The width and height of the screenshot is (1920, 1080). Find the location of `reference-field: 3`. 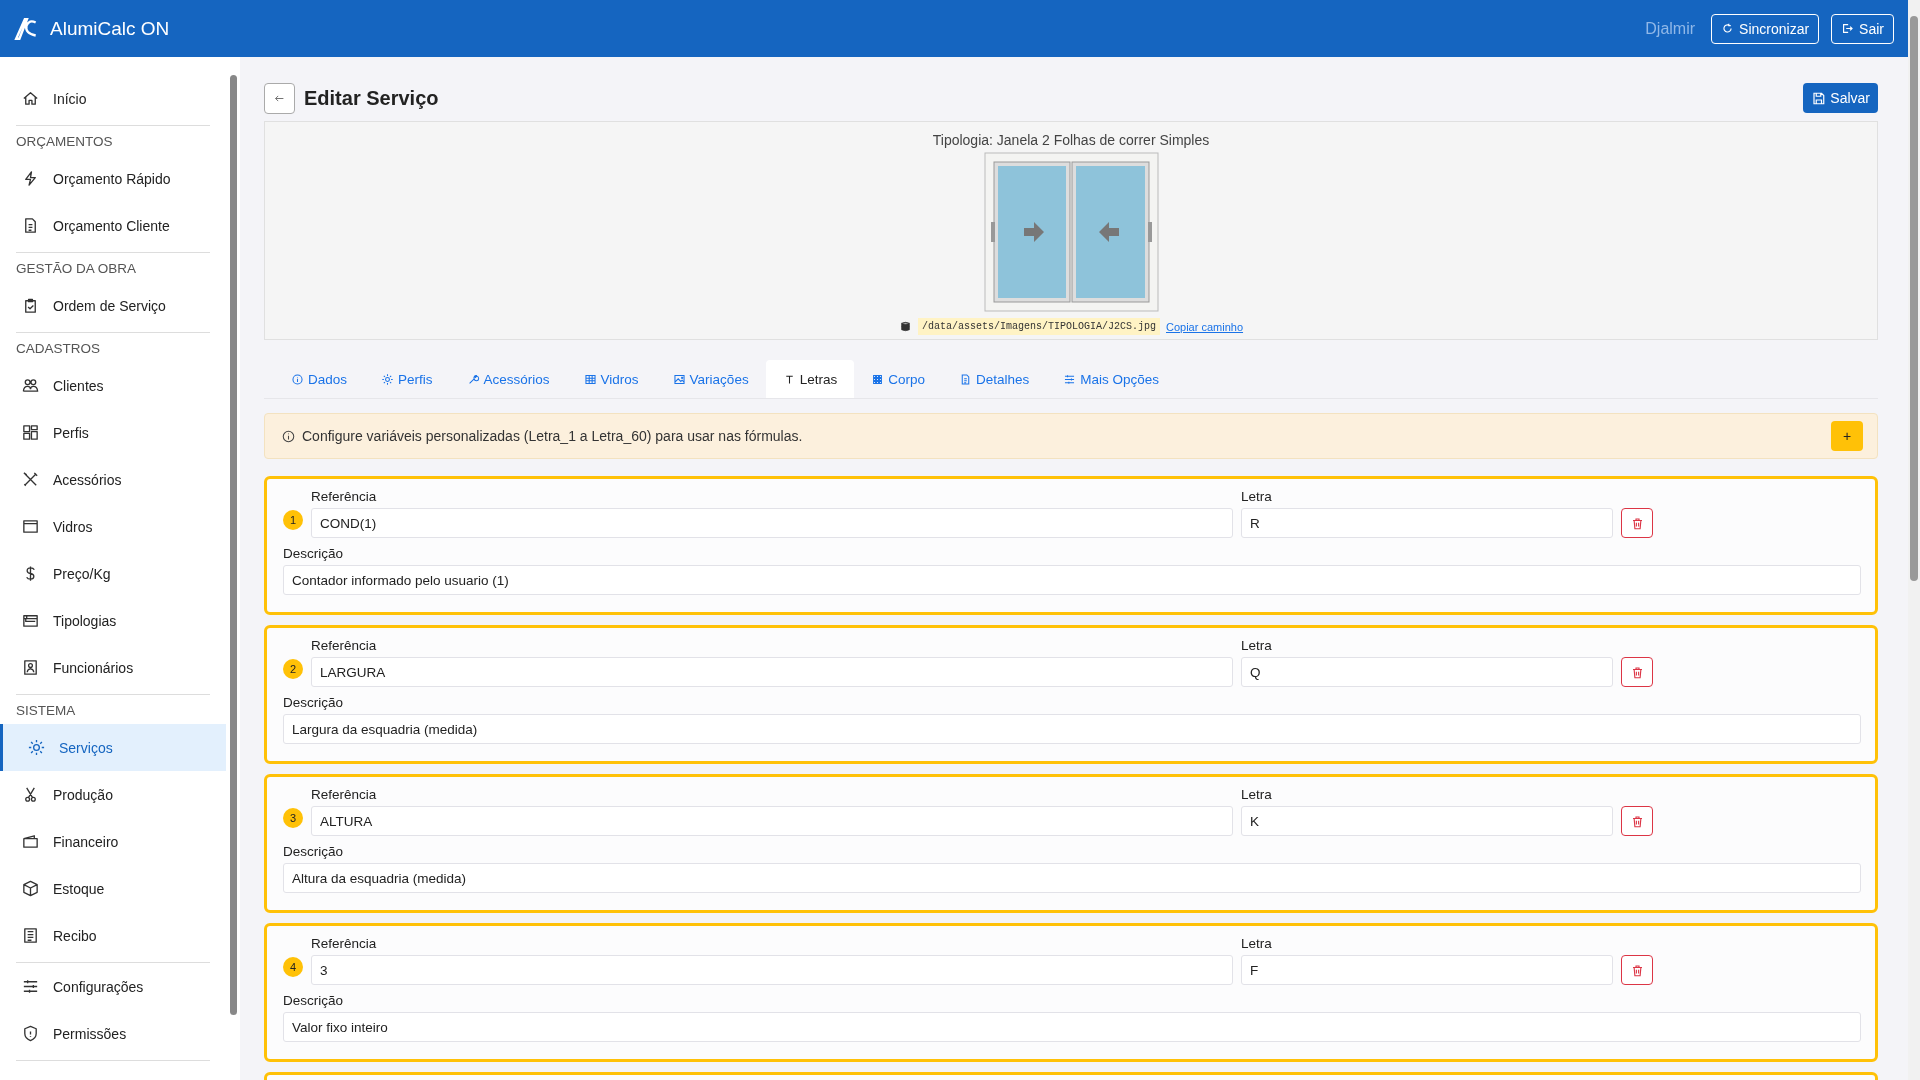

reference-field: 3 is located at coordinates (772, 970).